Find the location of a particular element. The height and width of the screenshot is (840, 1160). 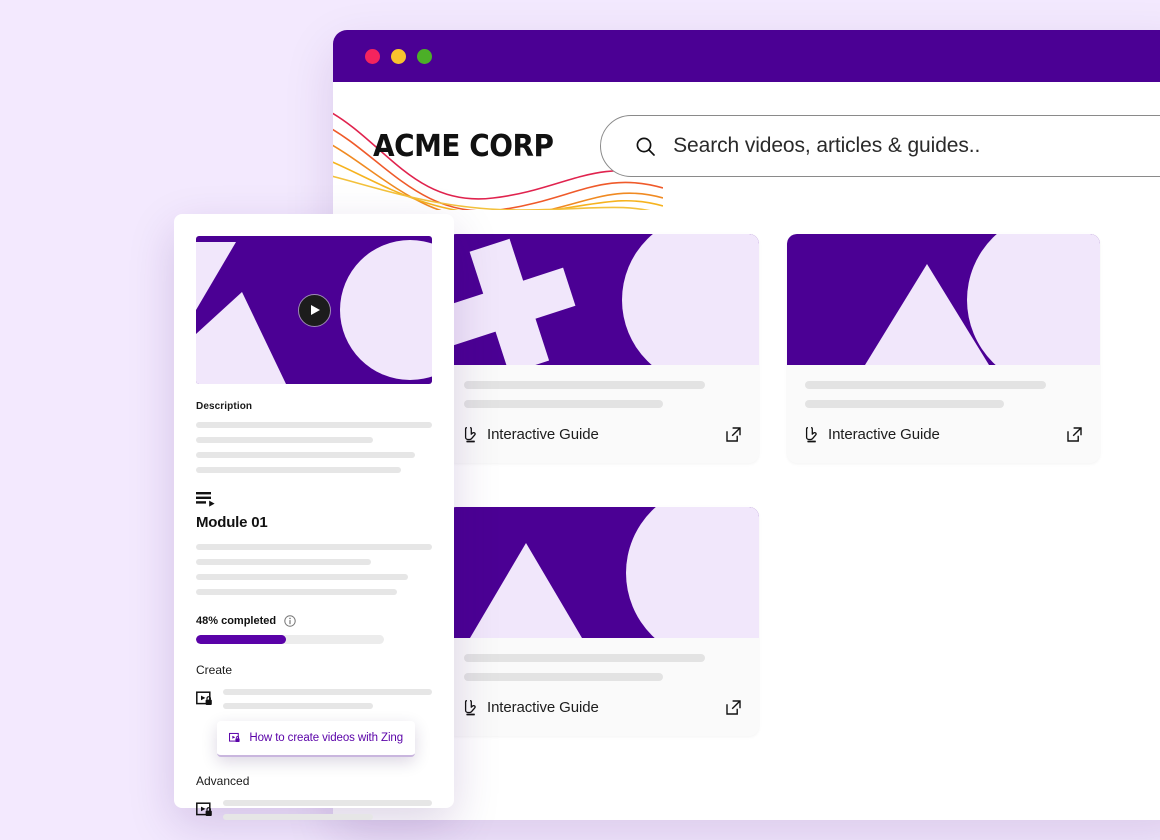

progress-bar is located at coordinates (290, 639).